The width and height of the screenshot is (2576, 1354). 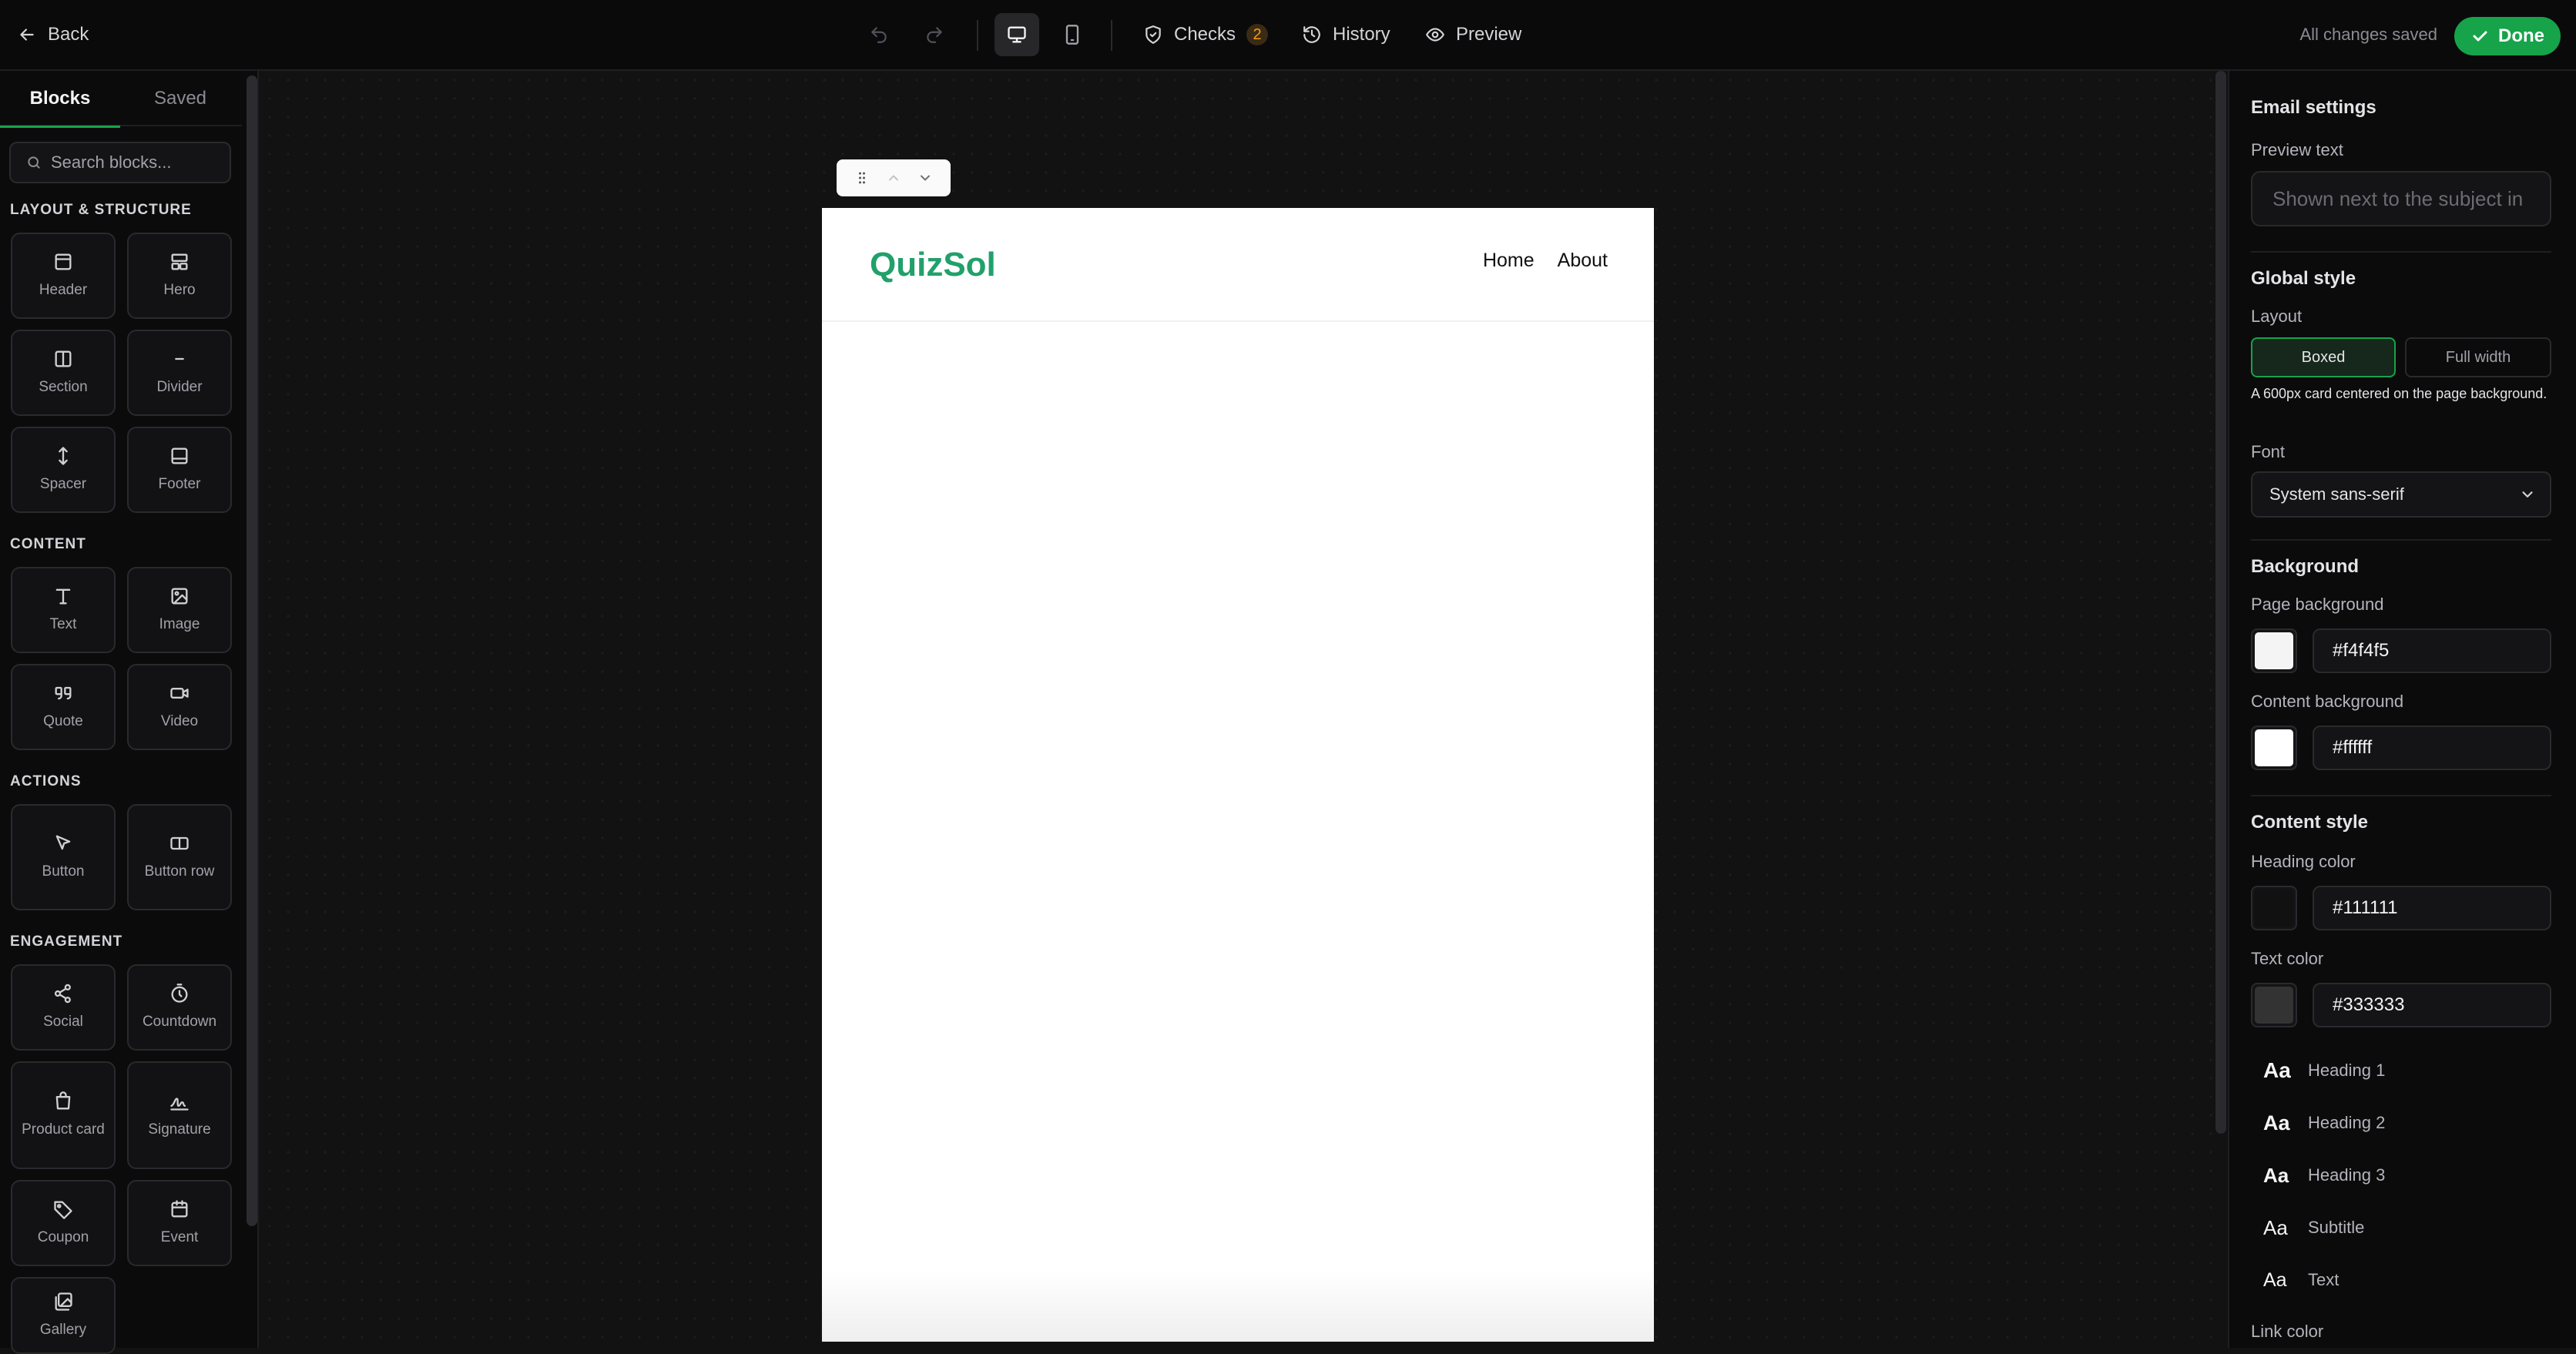 What do you see at coordinates (179, 693) in the screenshot?
I see `video-icon` at bounding box center [179, 693].